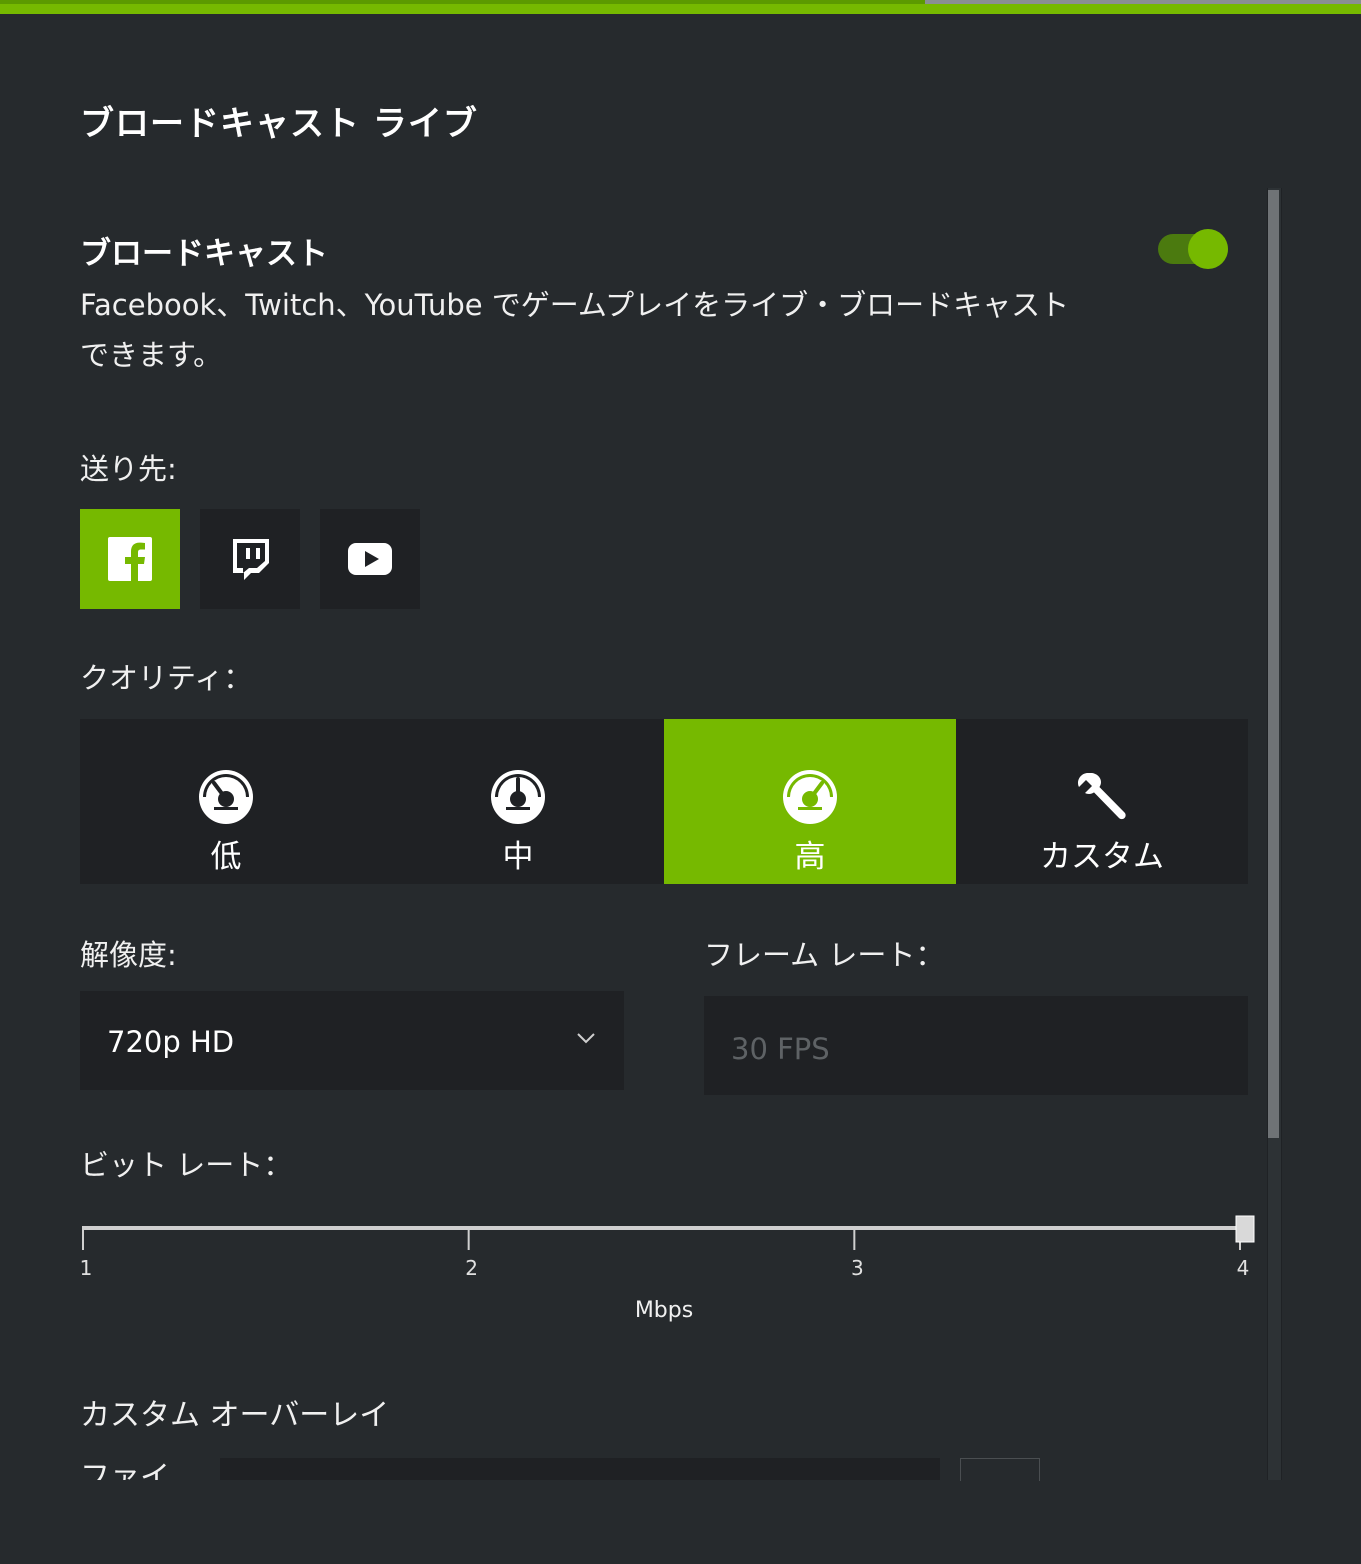 The height and width of the screenshot is (1564, 1361). I want to click on chevron-down-icon, so click(586, 1038).